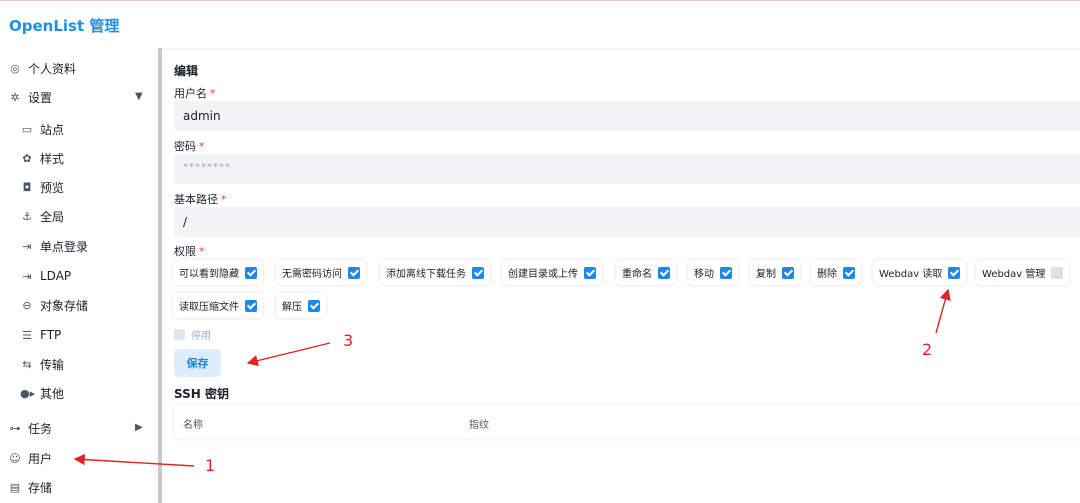 The image size is (1080, 503). I want to click on sidebar-item-profile: ◎ 个人资料, so click(42, 68).